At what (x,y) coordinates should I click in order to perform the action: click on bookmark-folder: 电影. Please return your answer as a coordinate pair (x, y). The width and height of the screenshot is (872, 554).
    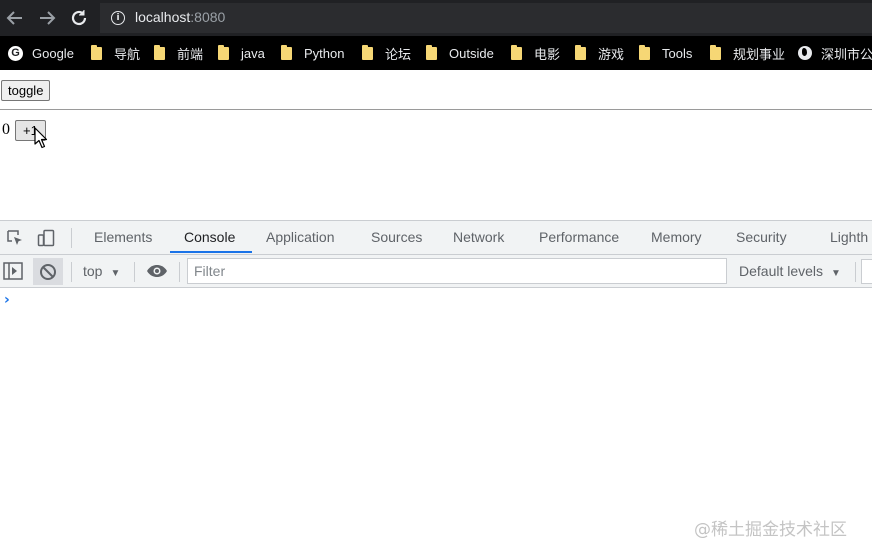
    Looking at the image, I should click on (535, 53).